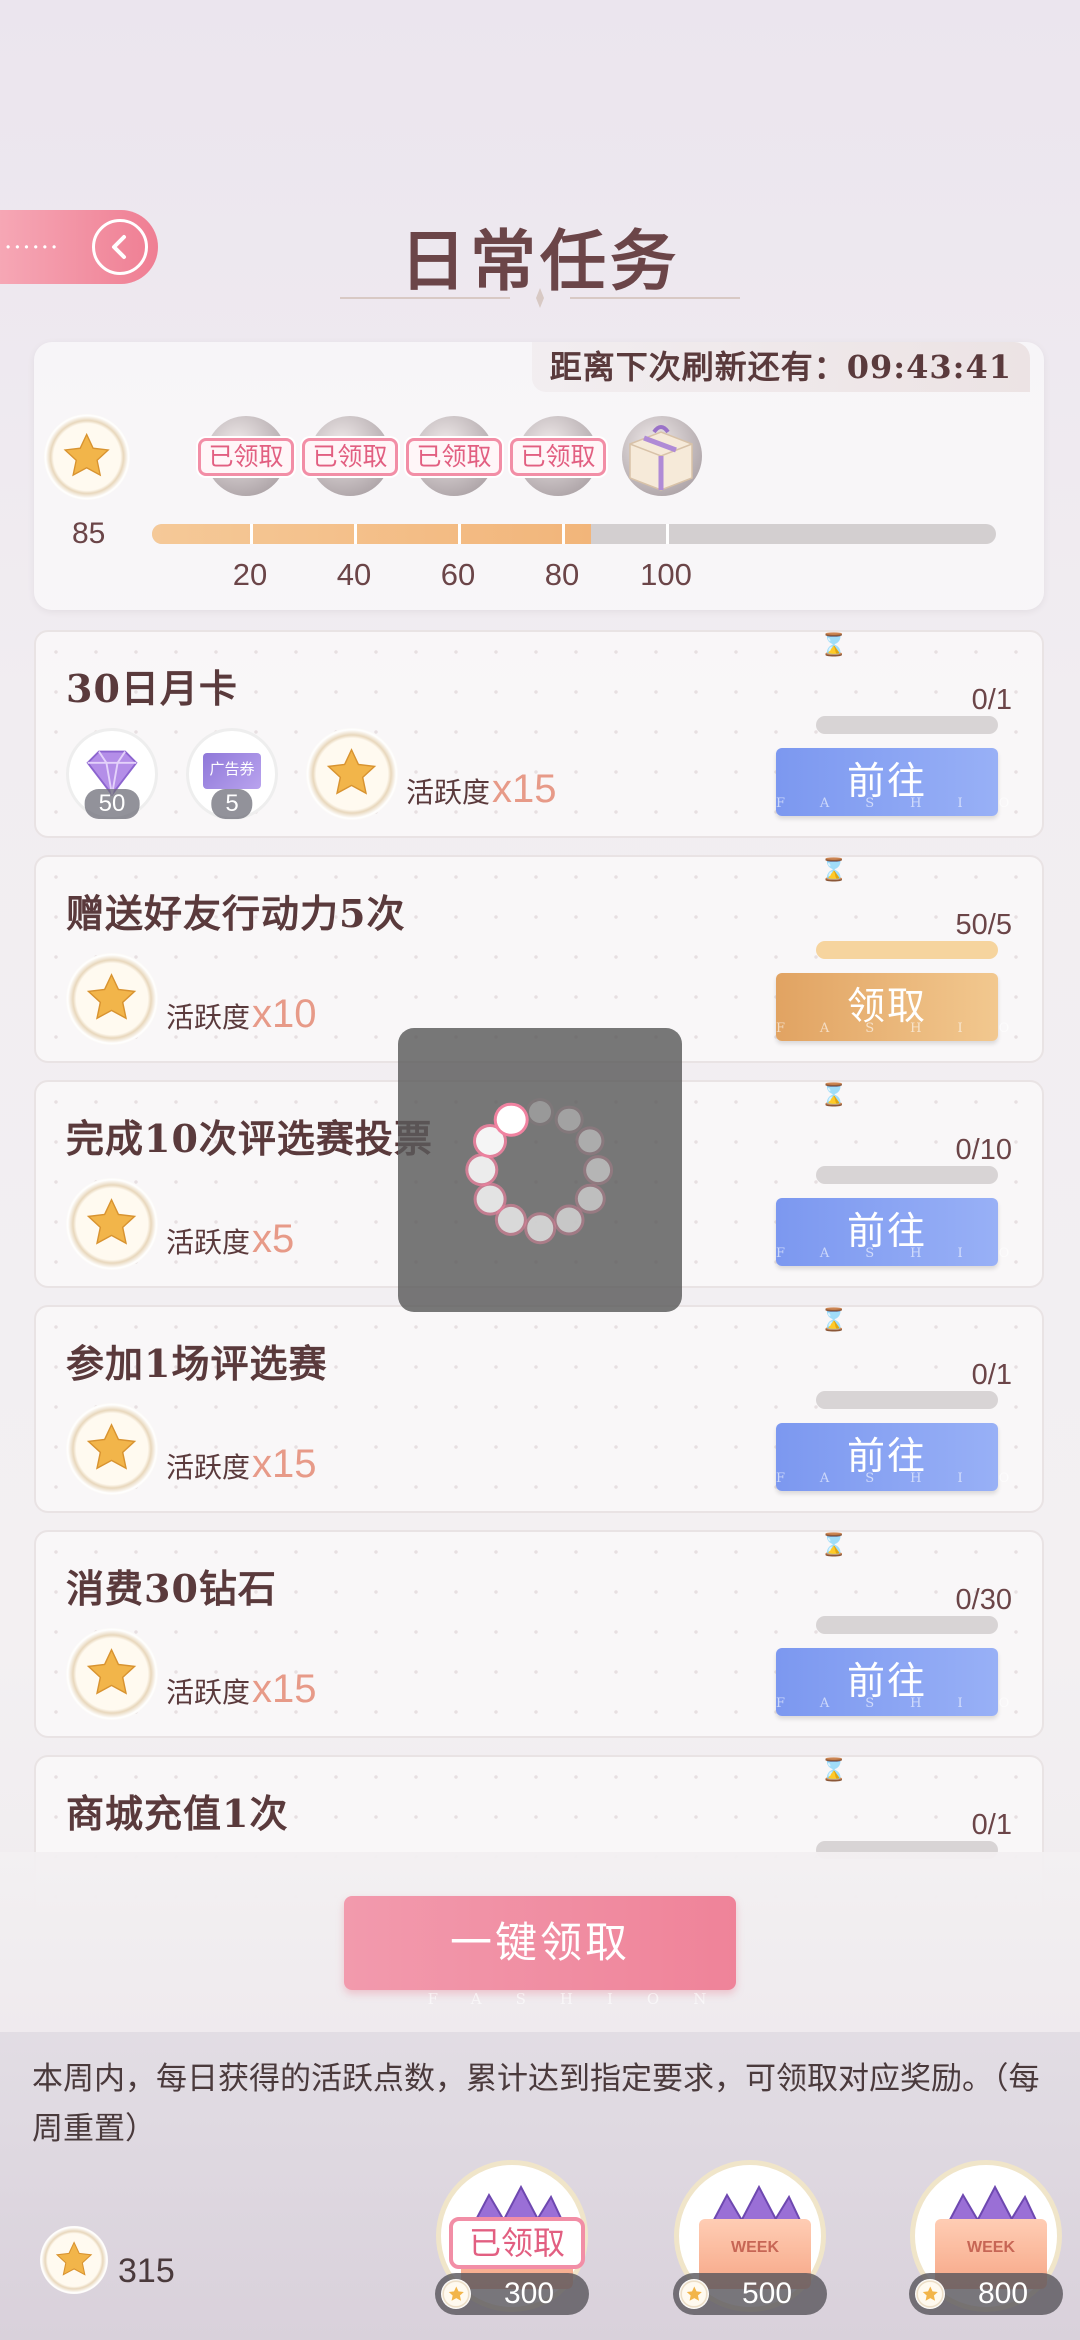 This screenshot has height=2340, width=1080. What do you see at coordinates (197, 1363) in the screenshot?
I see `task-title: 参加1场评选赛` at bounding box center [197, 1363].